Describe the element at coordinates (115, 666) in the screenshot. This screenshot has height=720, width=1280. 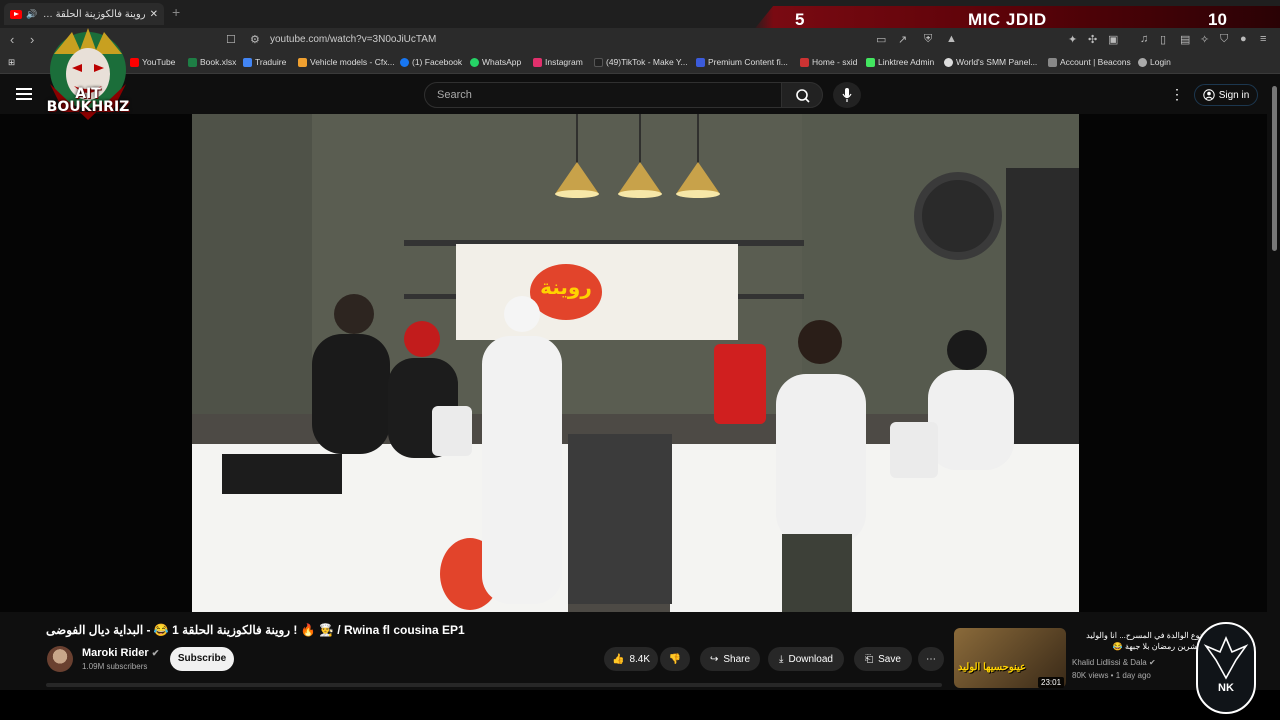
I see `subscriber-count: 1.09M subscribers` at that location.